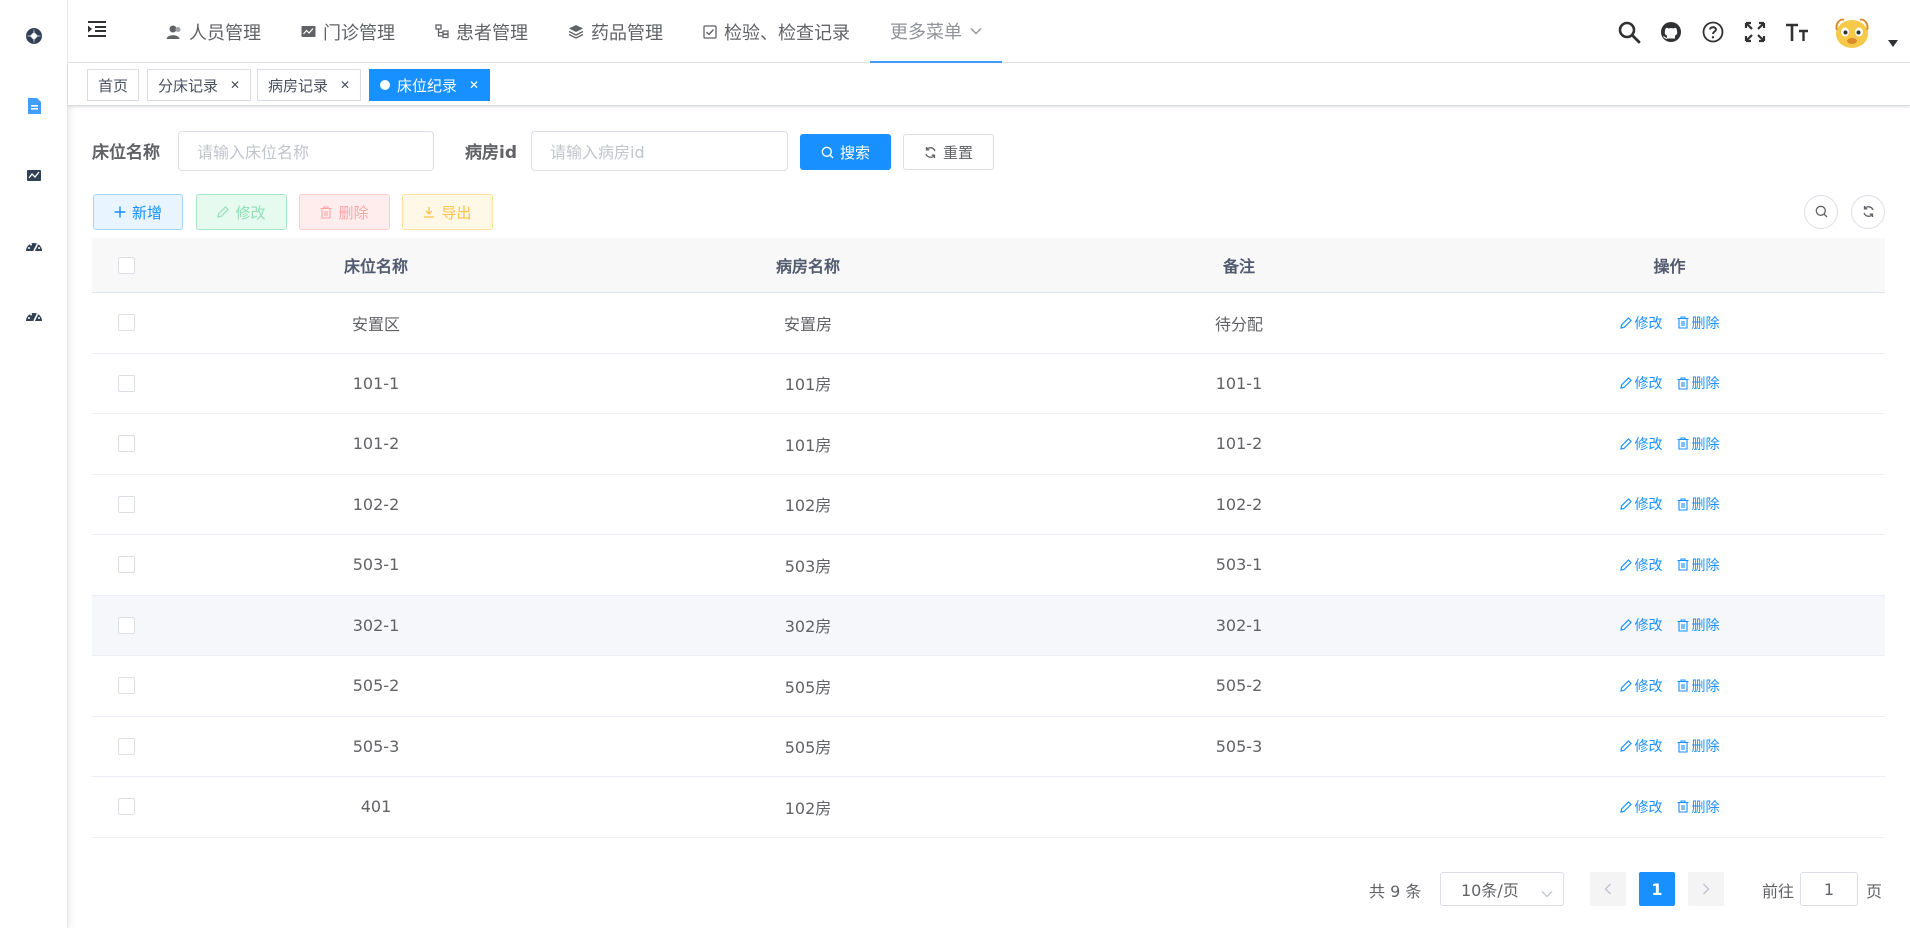 The width and height of the screenshot is (1910, 928). What do you see at coordinates (976, 31) in the screenshot?
I see `chevron-down-icon` at bounding box center [976, 31].